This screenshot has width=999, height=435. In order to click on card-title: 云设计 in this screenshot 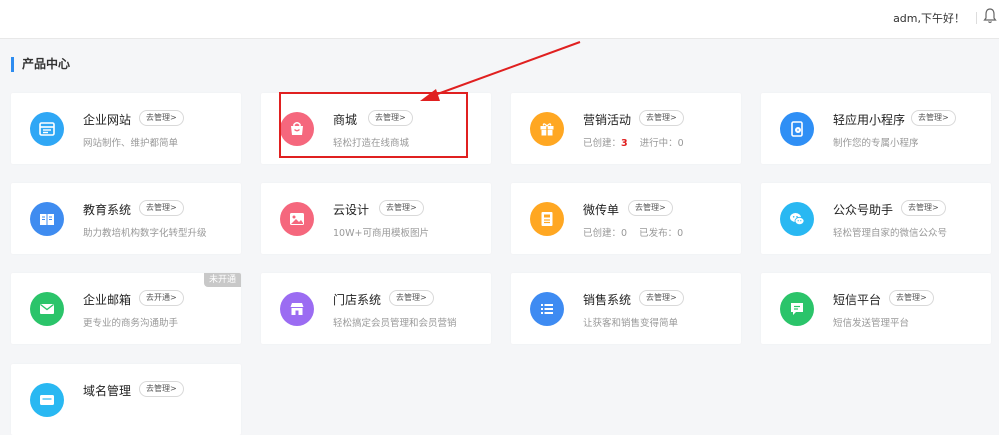, I will do `click(351, 210)`.